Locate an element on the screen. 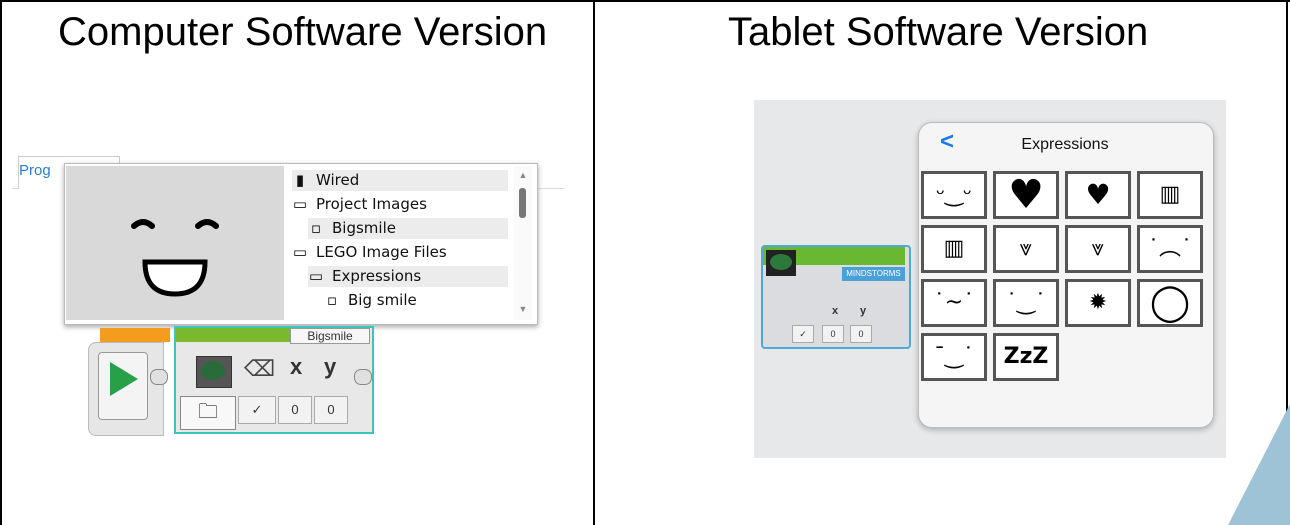  small-heart-icon: ♥ is located at coordinates (1098, 195).